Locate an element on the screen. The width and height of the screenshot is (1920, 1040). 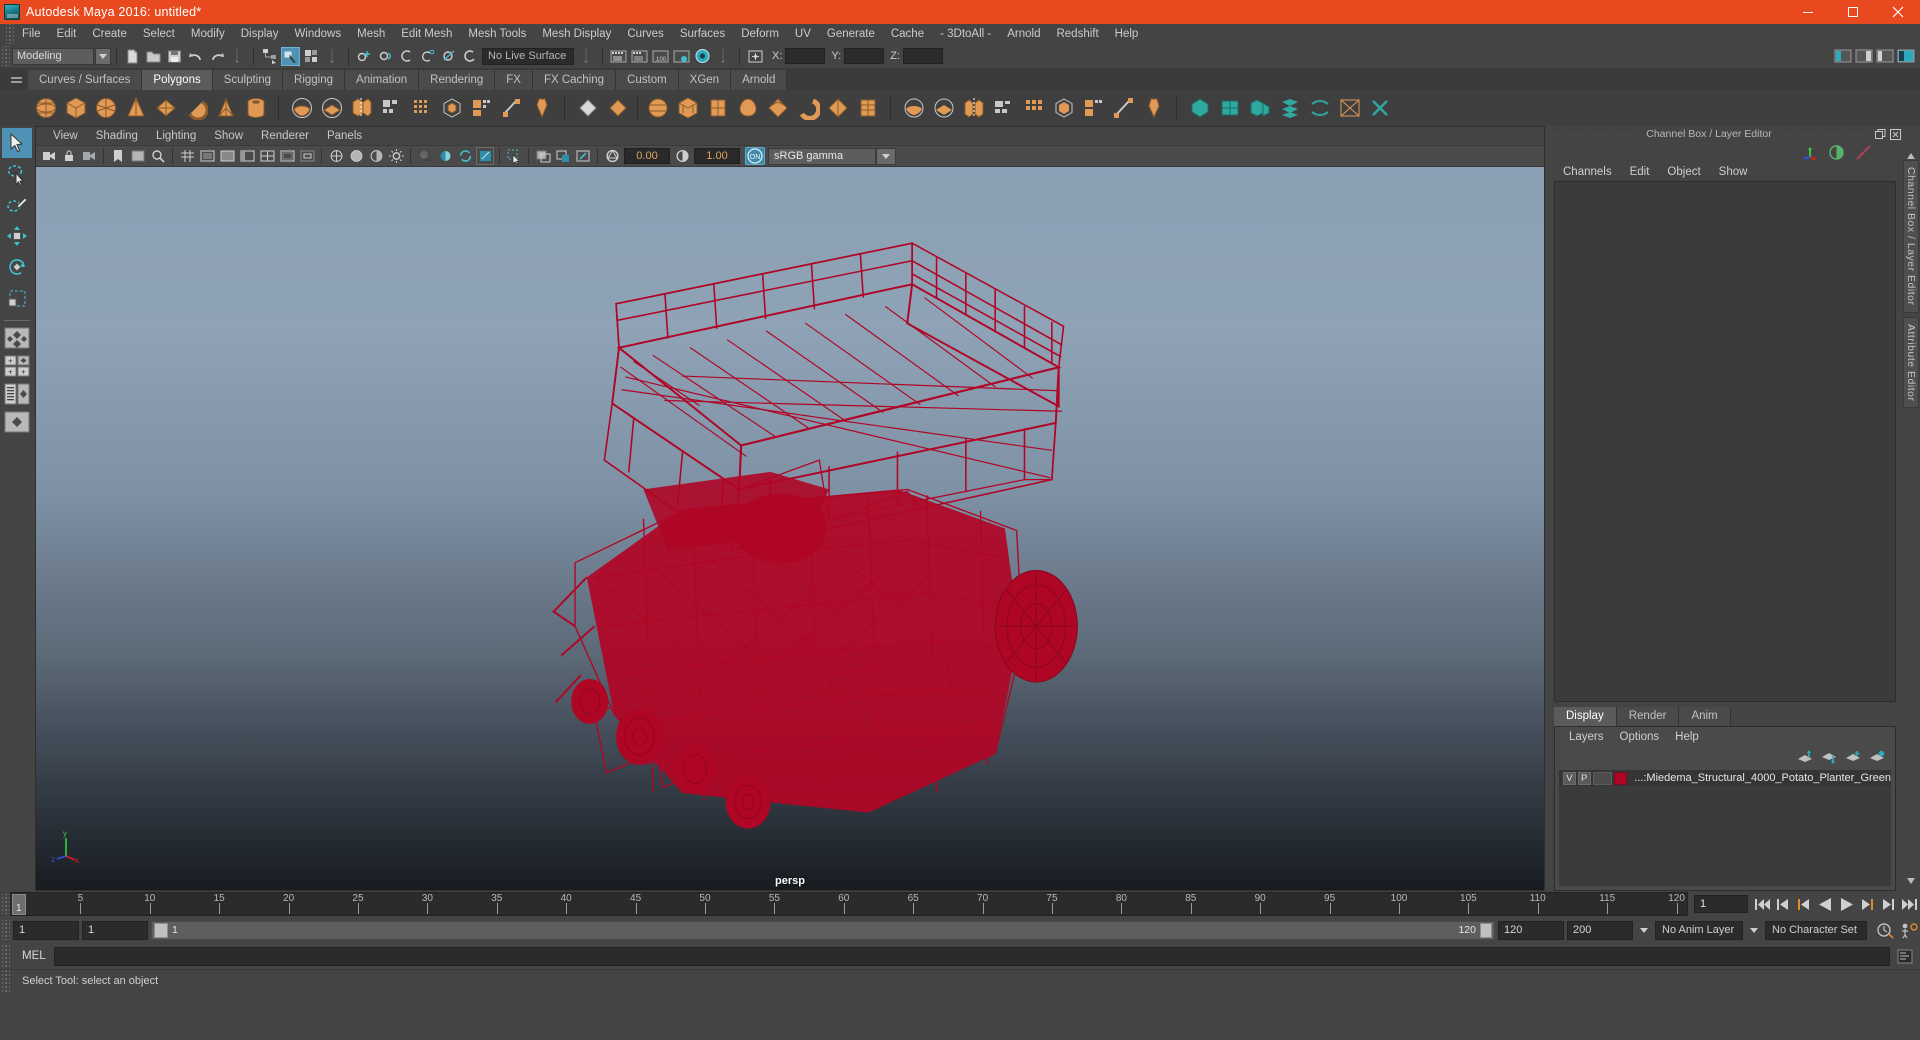
scroll-up-icon is located at coordinates (1911, 156).